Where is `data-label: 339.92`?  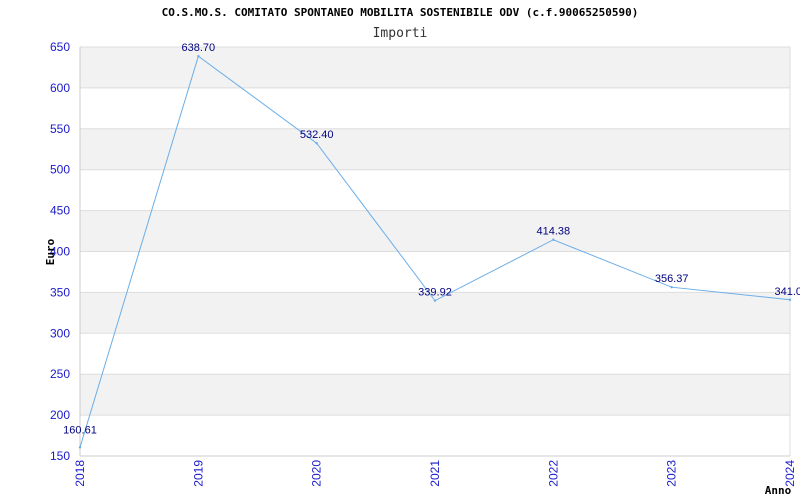
data-label: 339.92 is located at coordinates (435, 293).